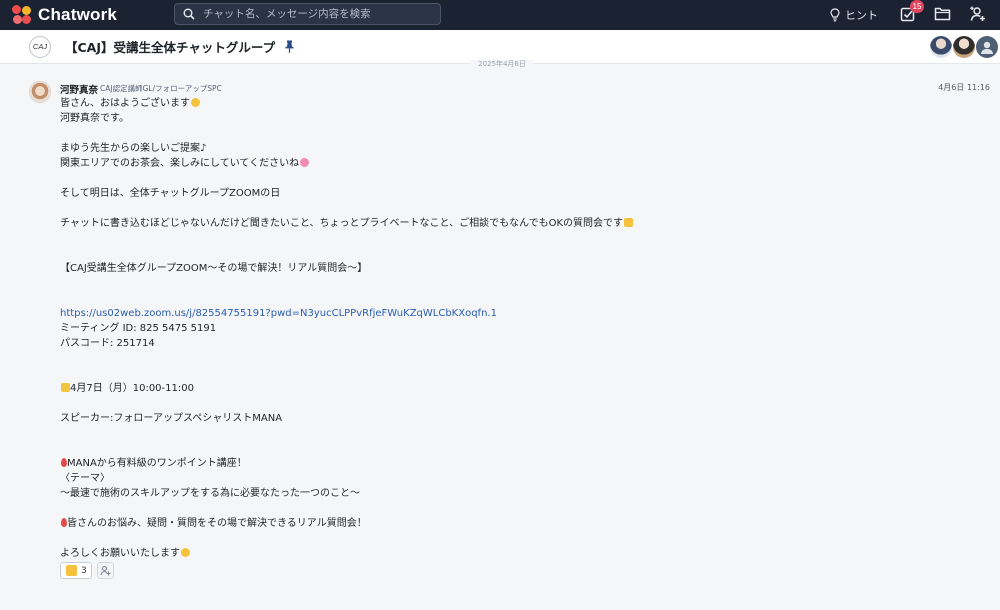 The image size is (1000, 610). I want to click on room-members, so click(963, 47).